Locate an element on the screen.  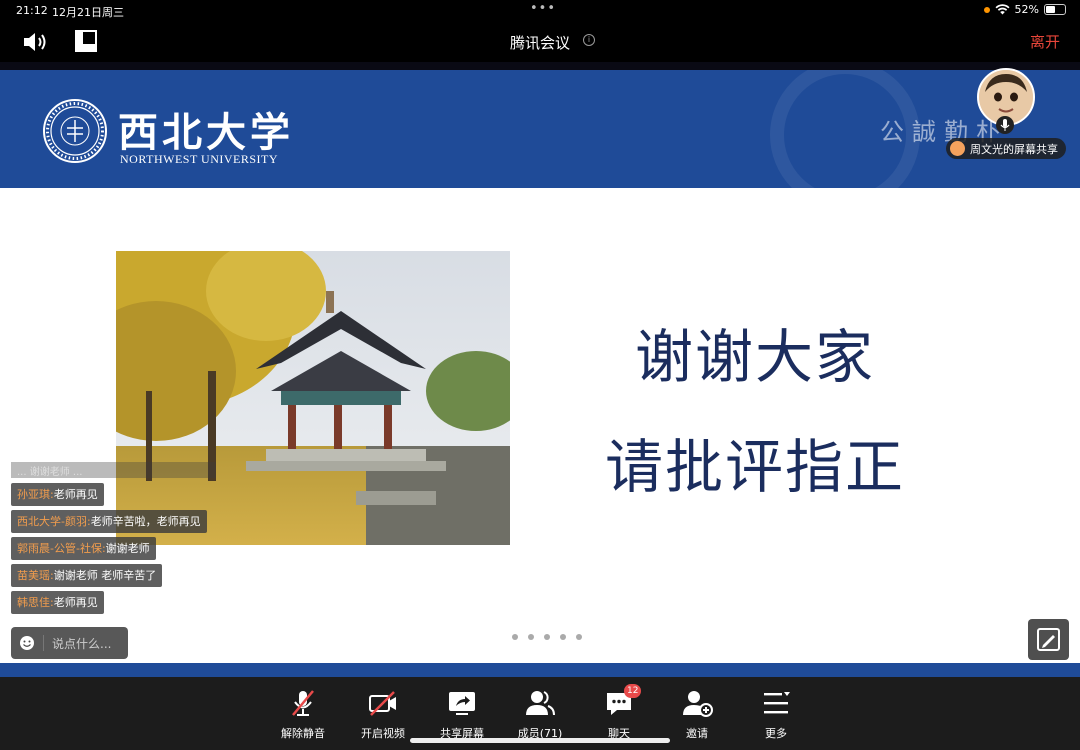
home-indicator is located at coordinates (540, 740).